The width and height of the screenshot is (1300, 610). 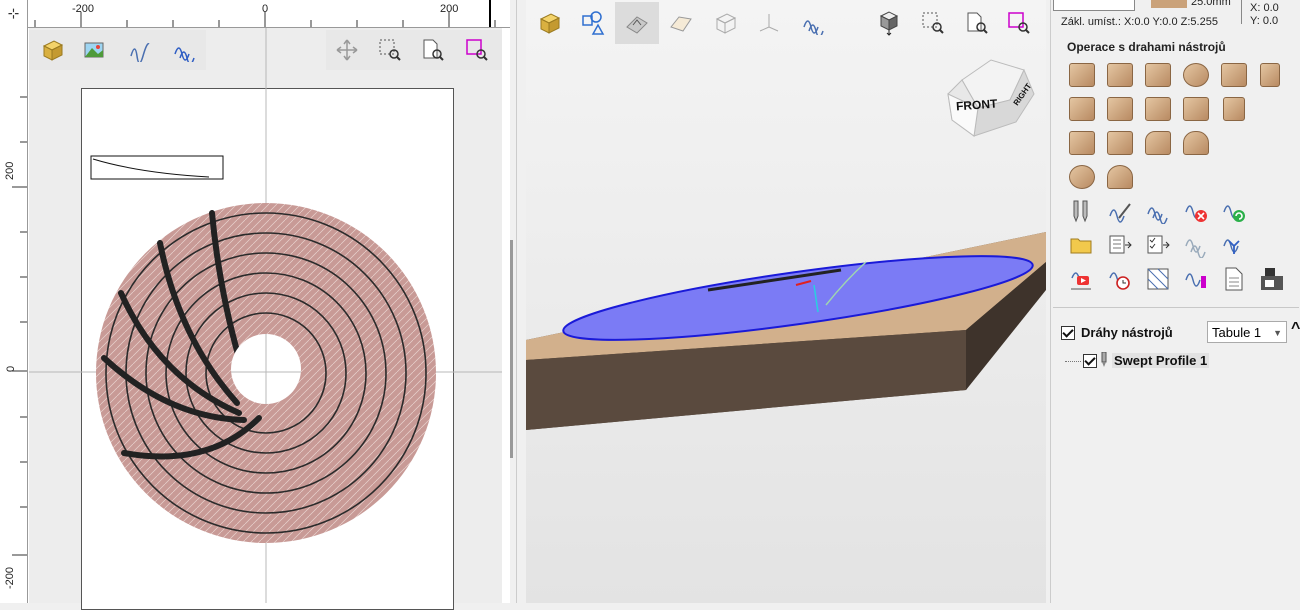 What do you see at coordinates (1120, 245) in the screenshot?
I see `template-list-icon` at bounding box center [1120, 245].